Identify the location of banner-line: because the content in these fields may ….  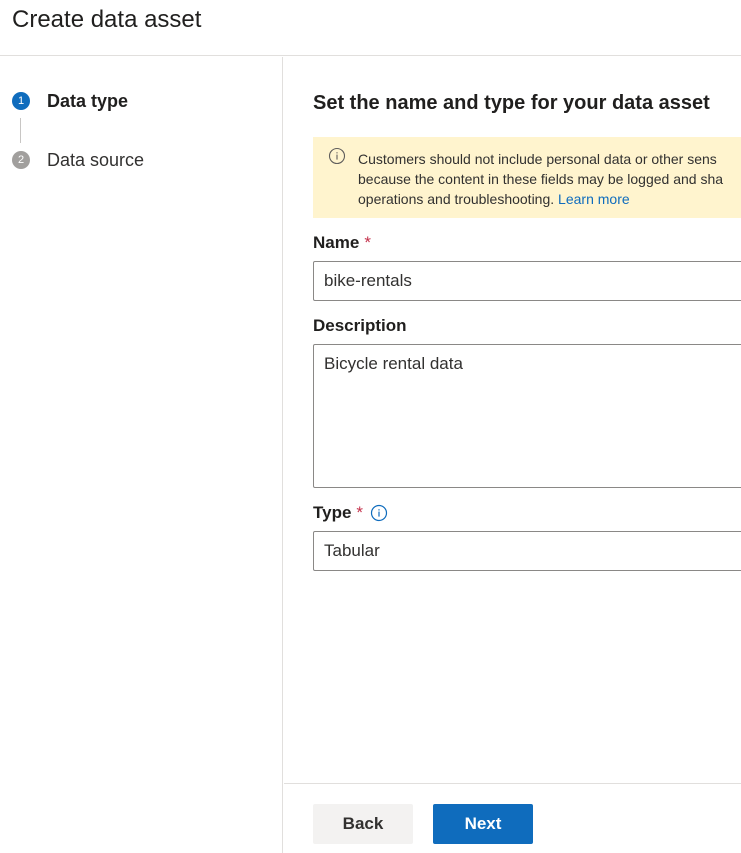
(541, 179).